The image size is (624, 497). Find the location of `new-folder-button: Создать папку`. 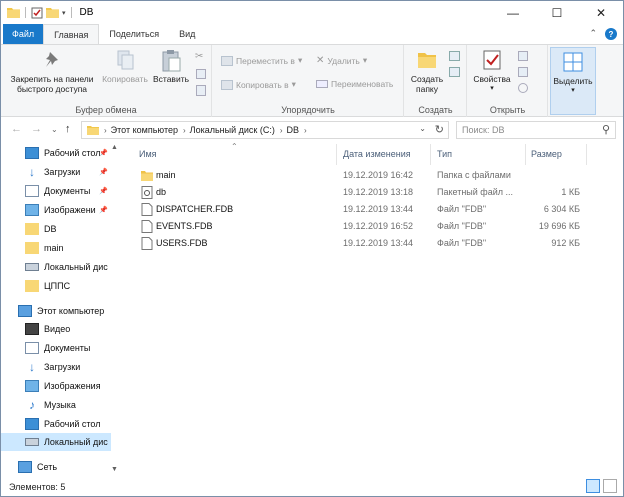

new-folder-button: Создать папку is located at coordinates (427, 71).